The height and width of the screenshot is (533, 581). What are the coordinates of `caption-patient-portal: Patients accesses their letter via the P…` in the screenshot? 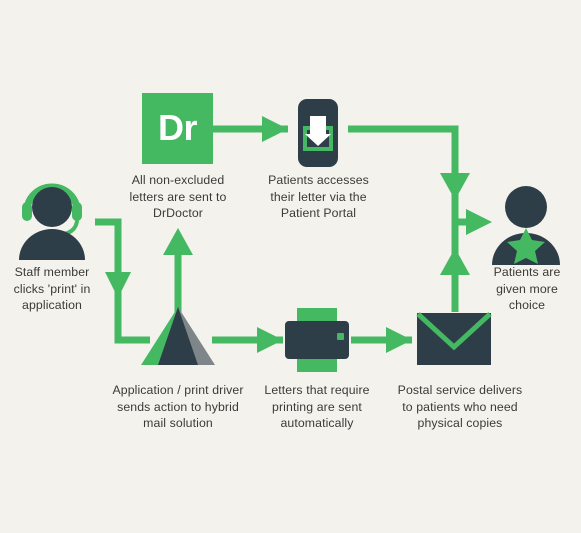 It's located at (318, 196).